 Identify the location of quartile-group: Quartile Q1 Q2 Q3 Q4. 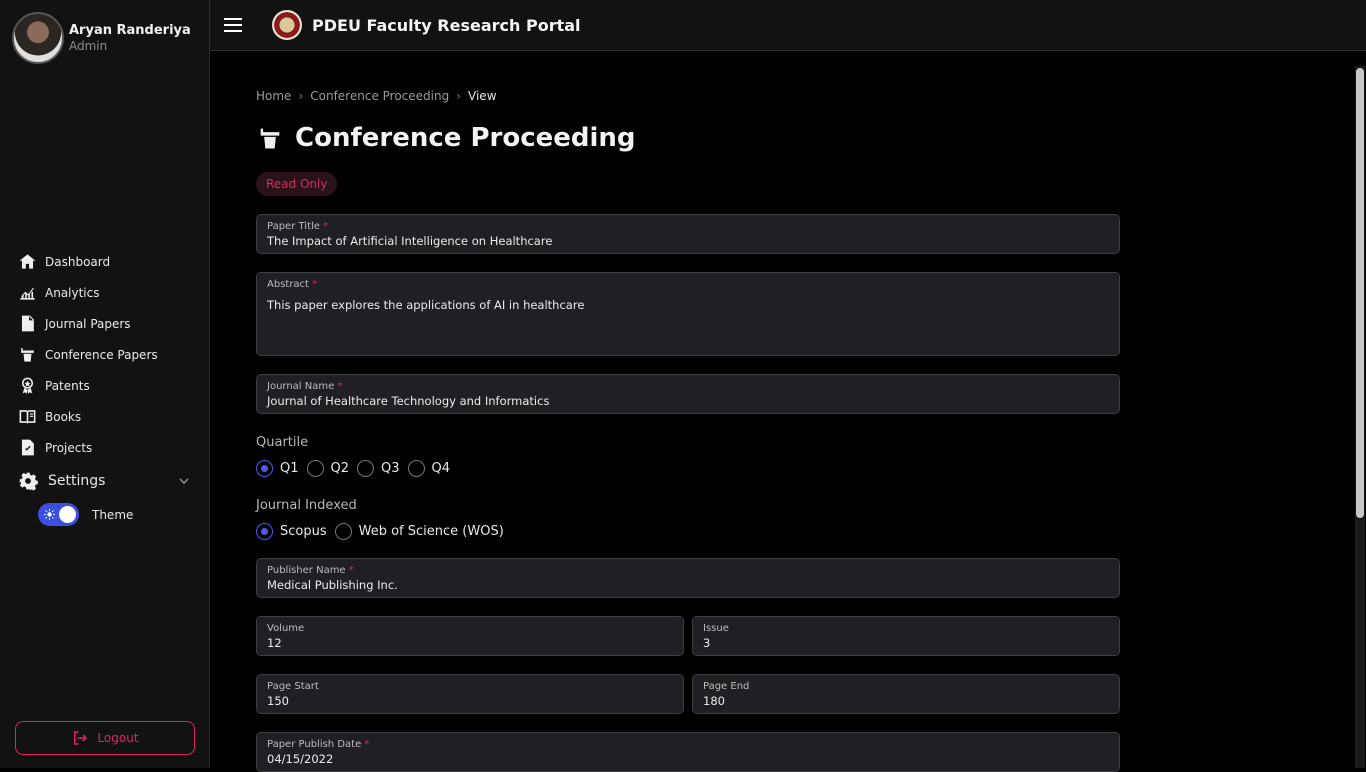
(688, 456).